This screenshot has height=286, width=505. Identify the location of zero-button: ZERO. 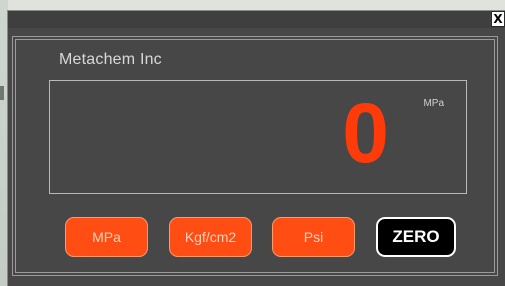
(416, 237).